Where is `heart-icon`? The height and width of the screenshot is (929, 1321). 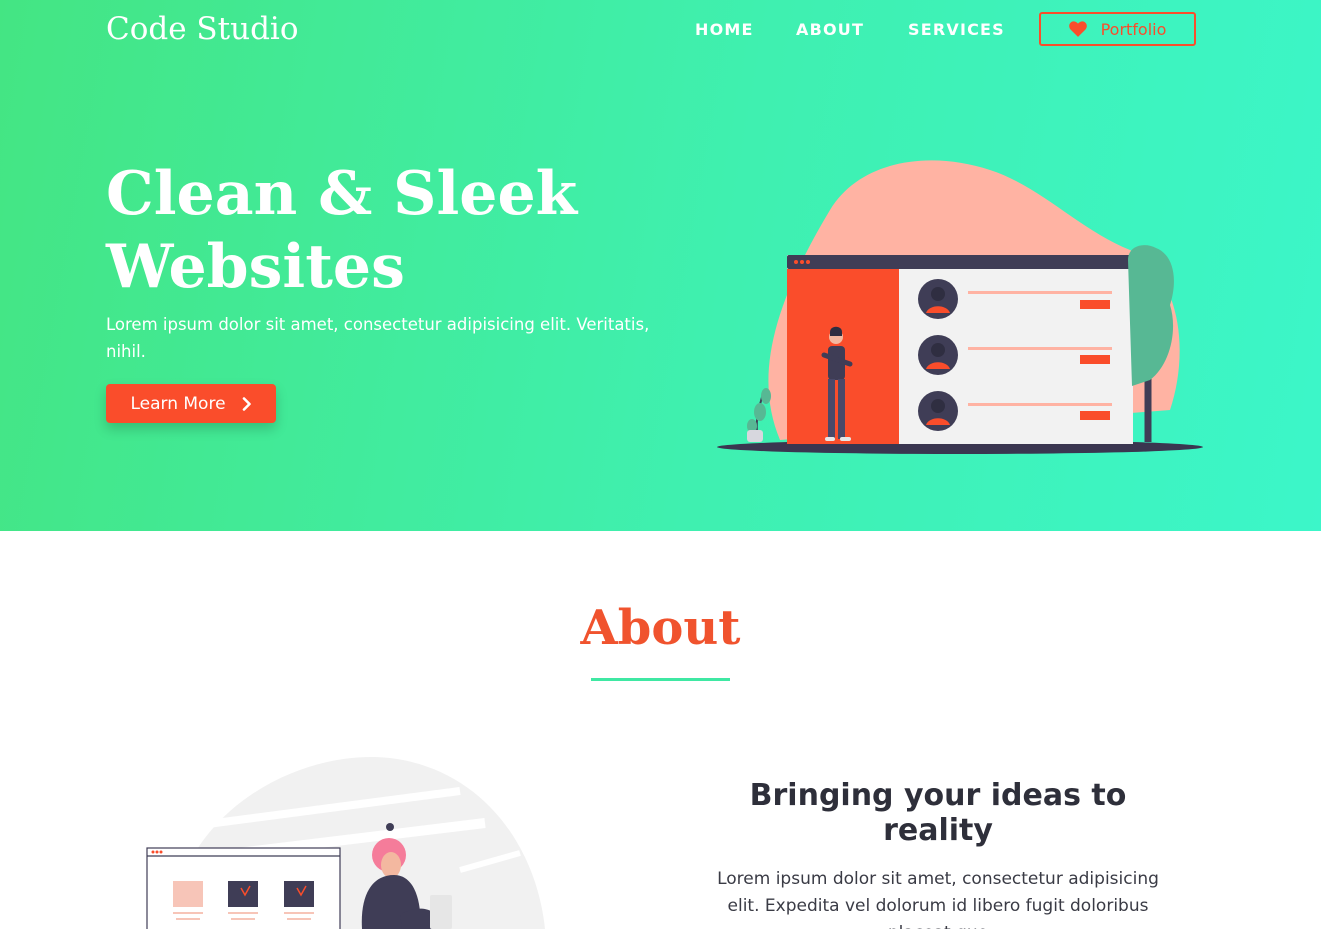
heart-icon is located at coordinates (1077, 29).